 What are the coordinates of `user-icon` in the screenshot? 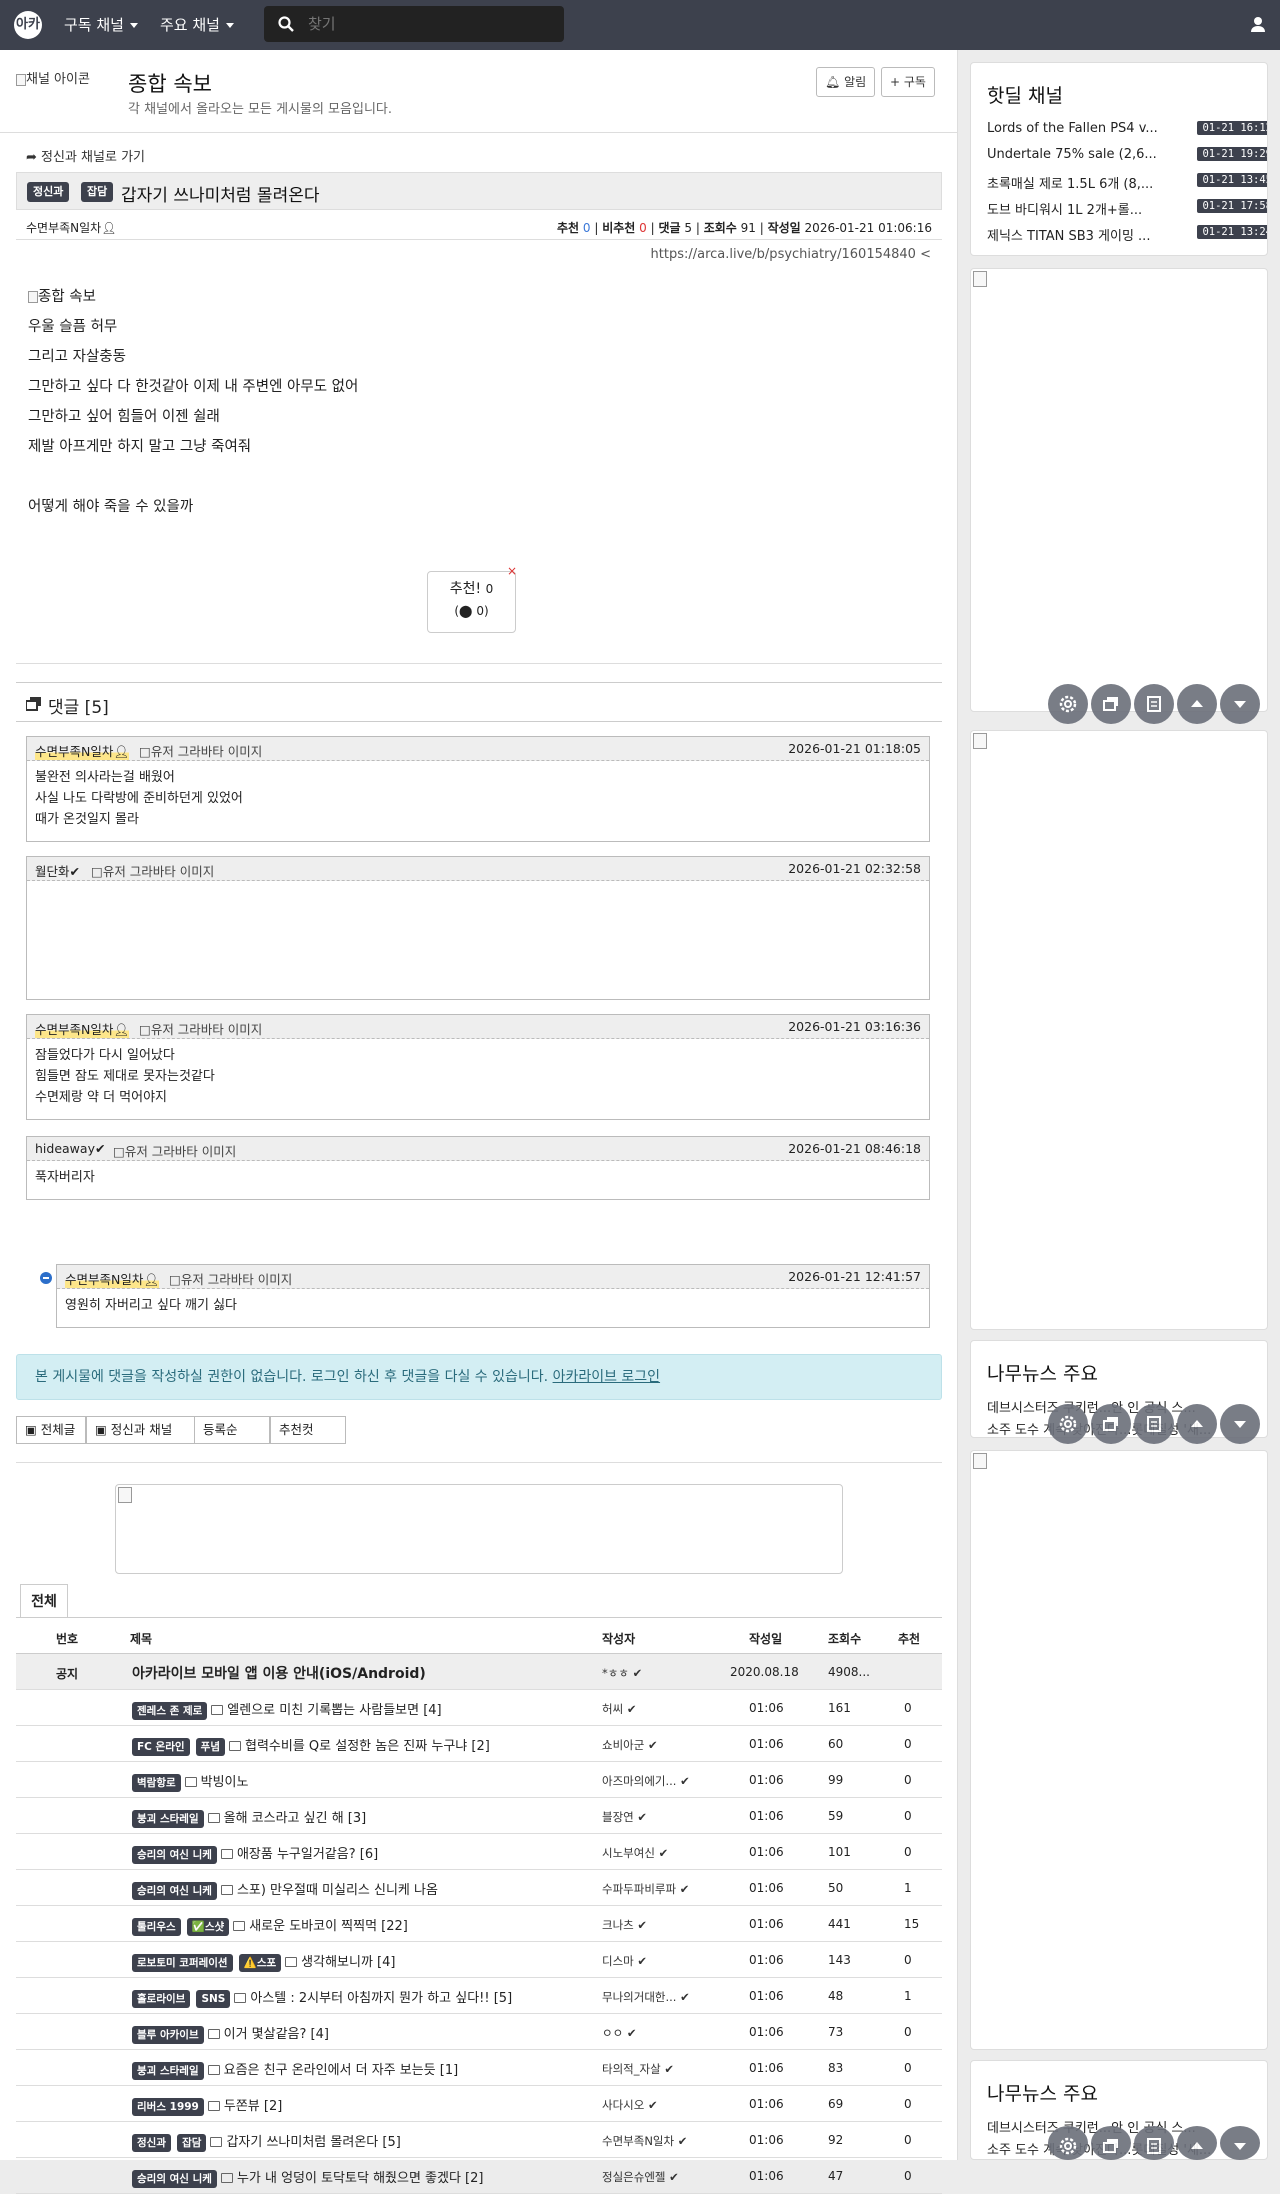 It's located at (1258, 24).